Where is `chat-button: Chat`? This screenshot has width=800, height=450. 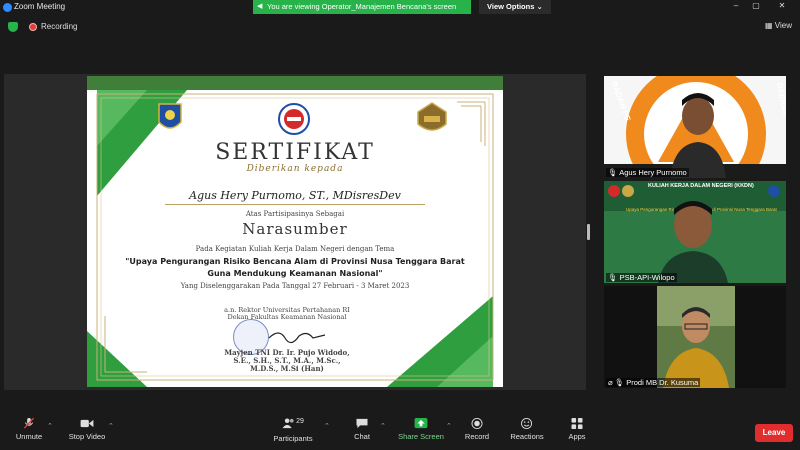
chat-button: Chat is located at coordinates (362, 429).